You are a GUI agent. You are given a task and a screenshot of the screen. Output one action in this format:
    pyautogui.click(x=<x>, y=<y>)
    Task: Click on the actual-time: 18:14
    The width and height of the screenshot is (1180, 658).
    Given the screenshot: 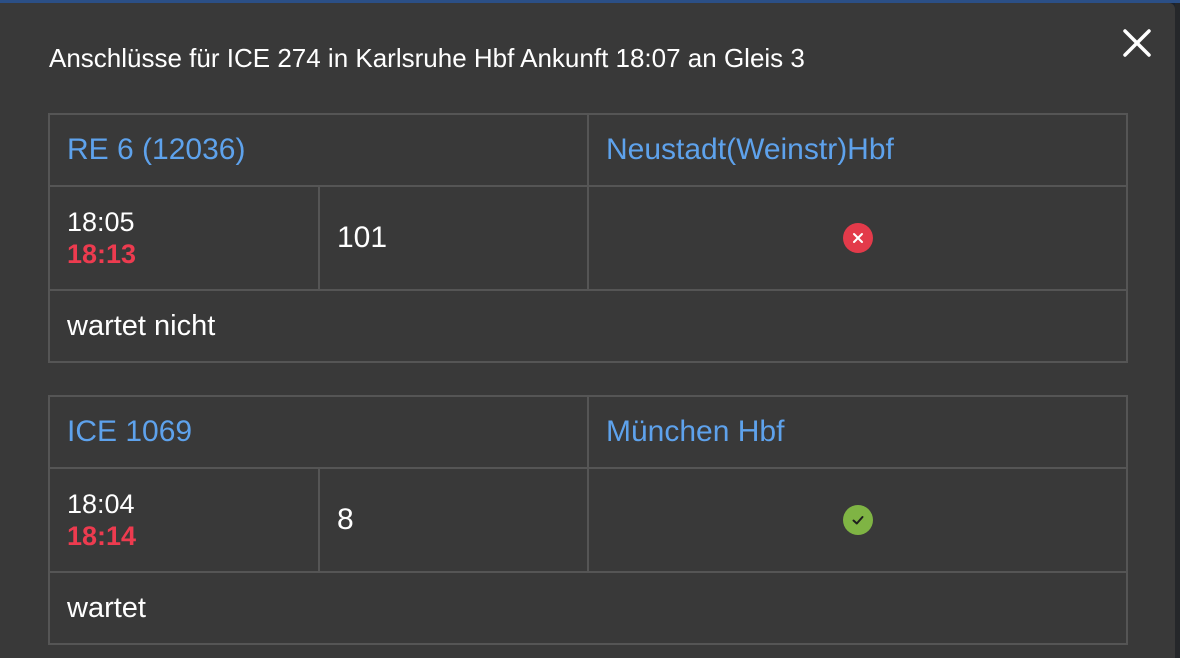 What is the action you would take?
    pyautogui.click(x=102, y=536)
    